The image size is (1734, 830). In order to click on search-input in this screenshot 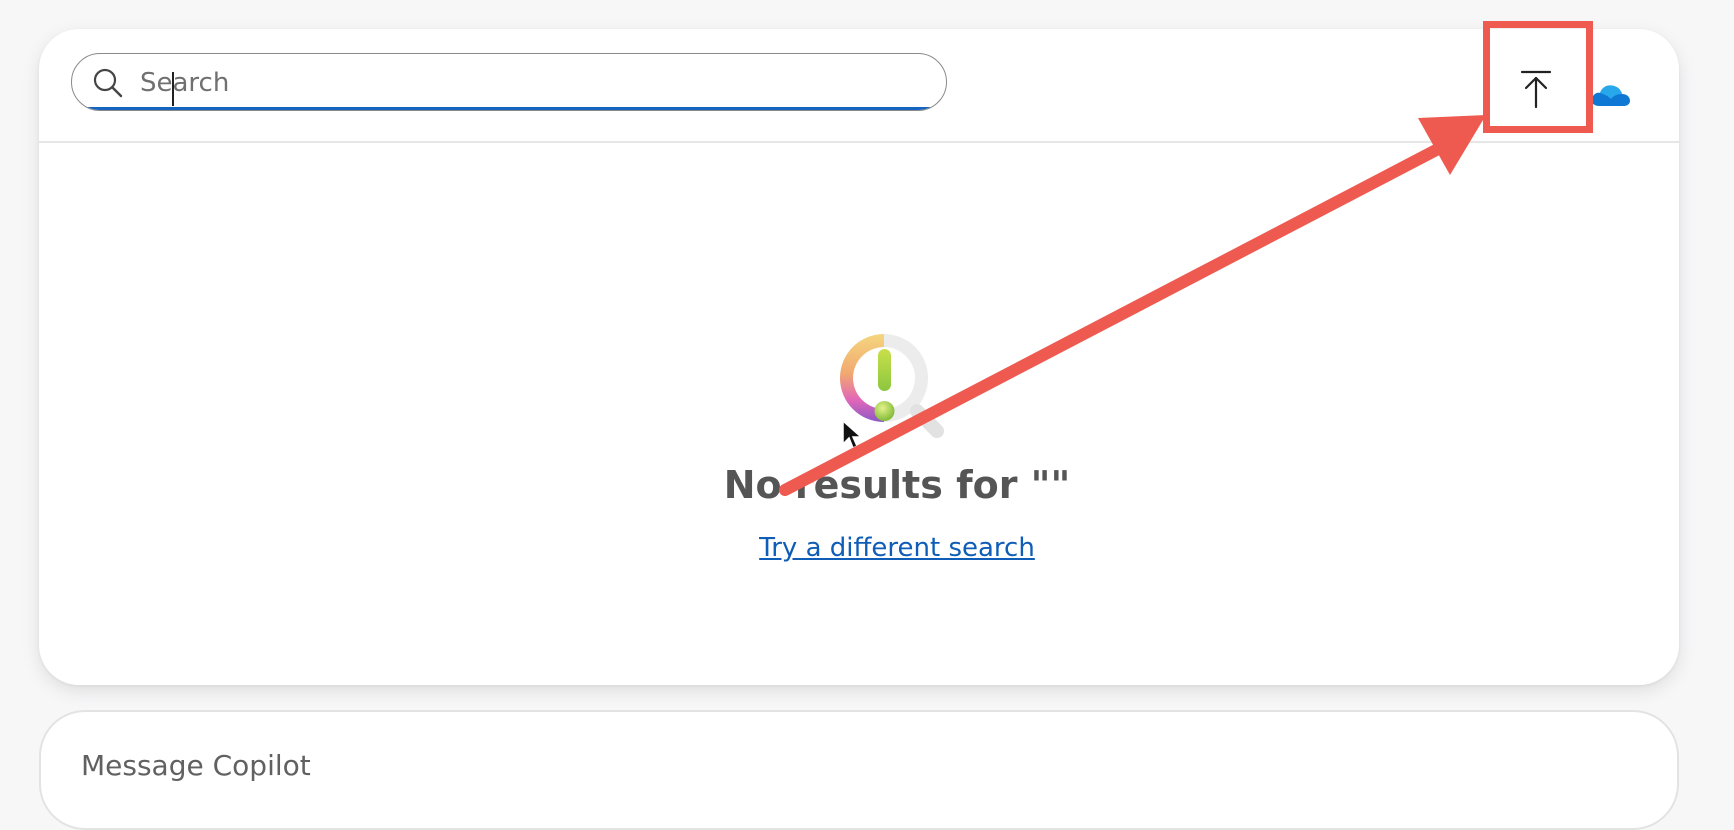, I will do `click(535, 83)`.